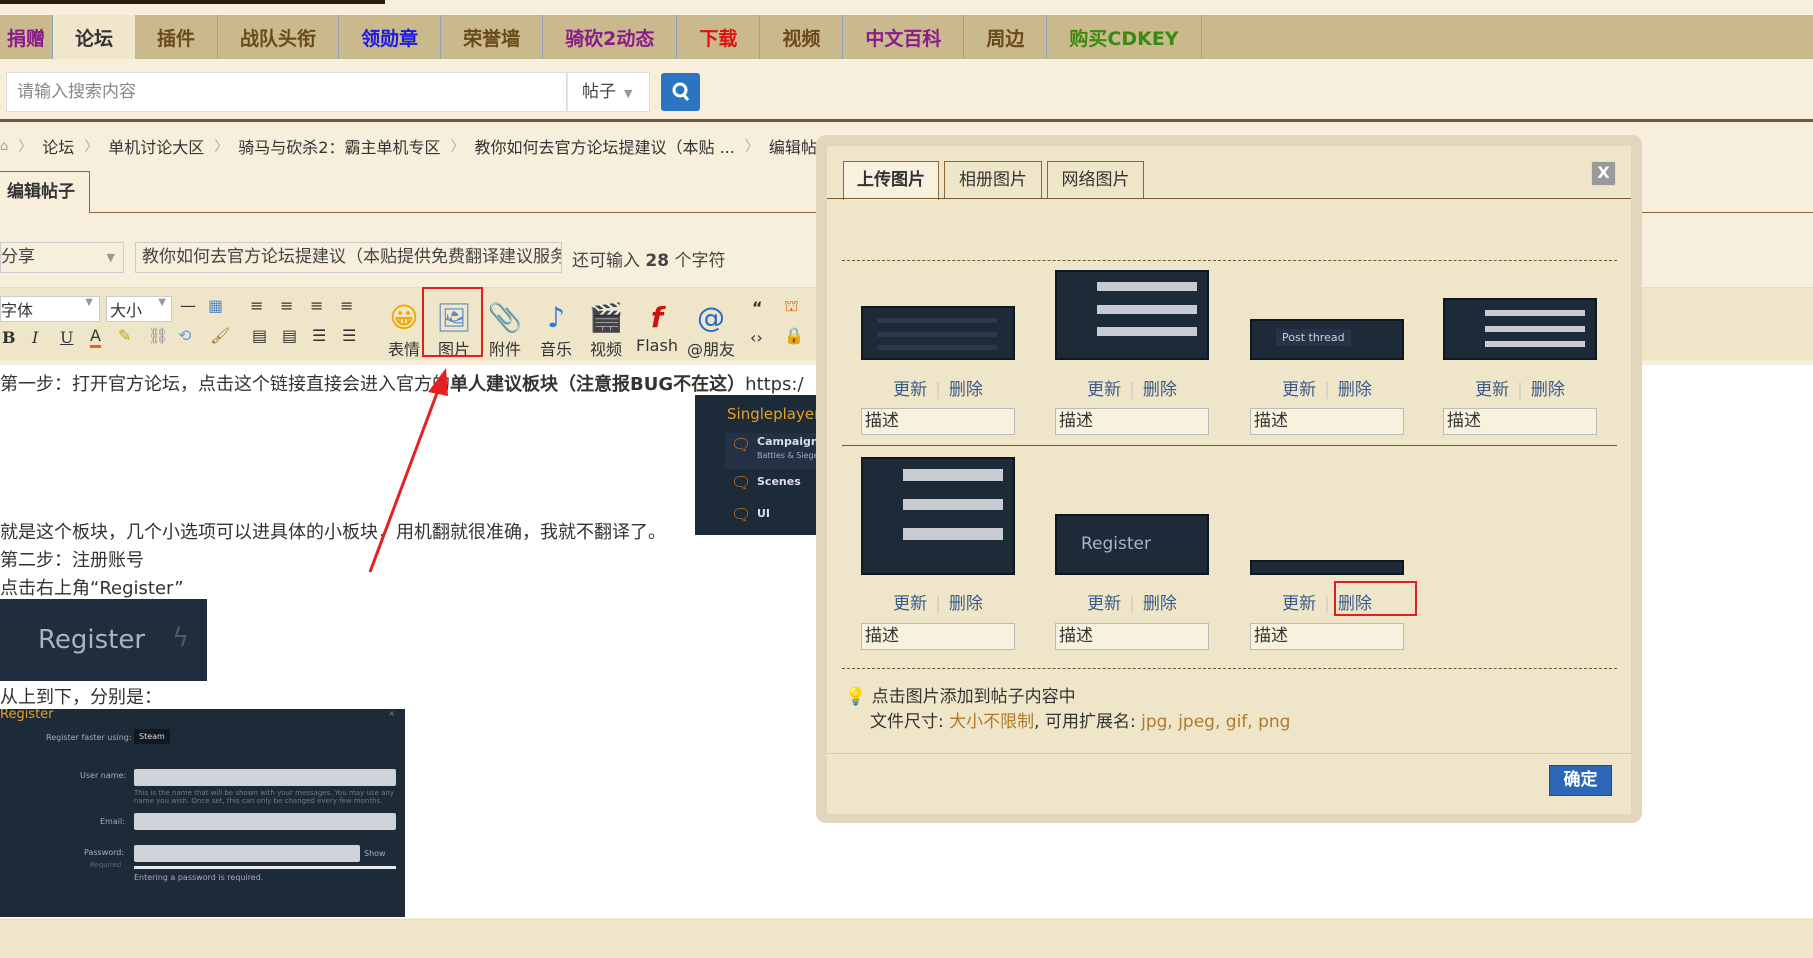 The image size is (1813, 958). I want to click on lightbulb-icon: 💡, so click(856, 697).